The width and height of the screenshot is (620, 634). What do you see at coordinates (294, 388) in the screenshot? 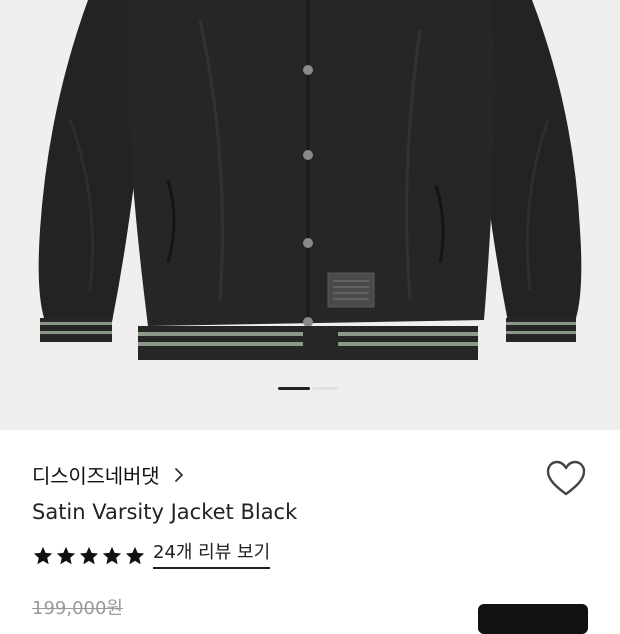
I see `carousel-dot-active` at bounding box center [294, 388].